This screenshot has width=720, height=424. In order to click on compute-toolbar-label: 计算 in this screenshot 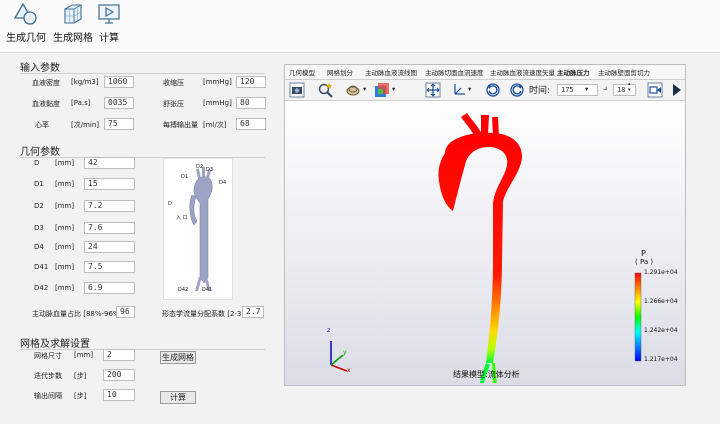, I will do `click(109, 38)`.